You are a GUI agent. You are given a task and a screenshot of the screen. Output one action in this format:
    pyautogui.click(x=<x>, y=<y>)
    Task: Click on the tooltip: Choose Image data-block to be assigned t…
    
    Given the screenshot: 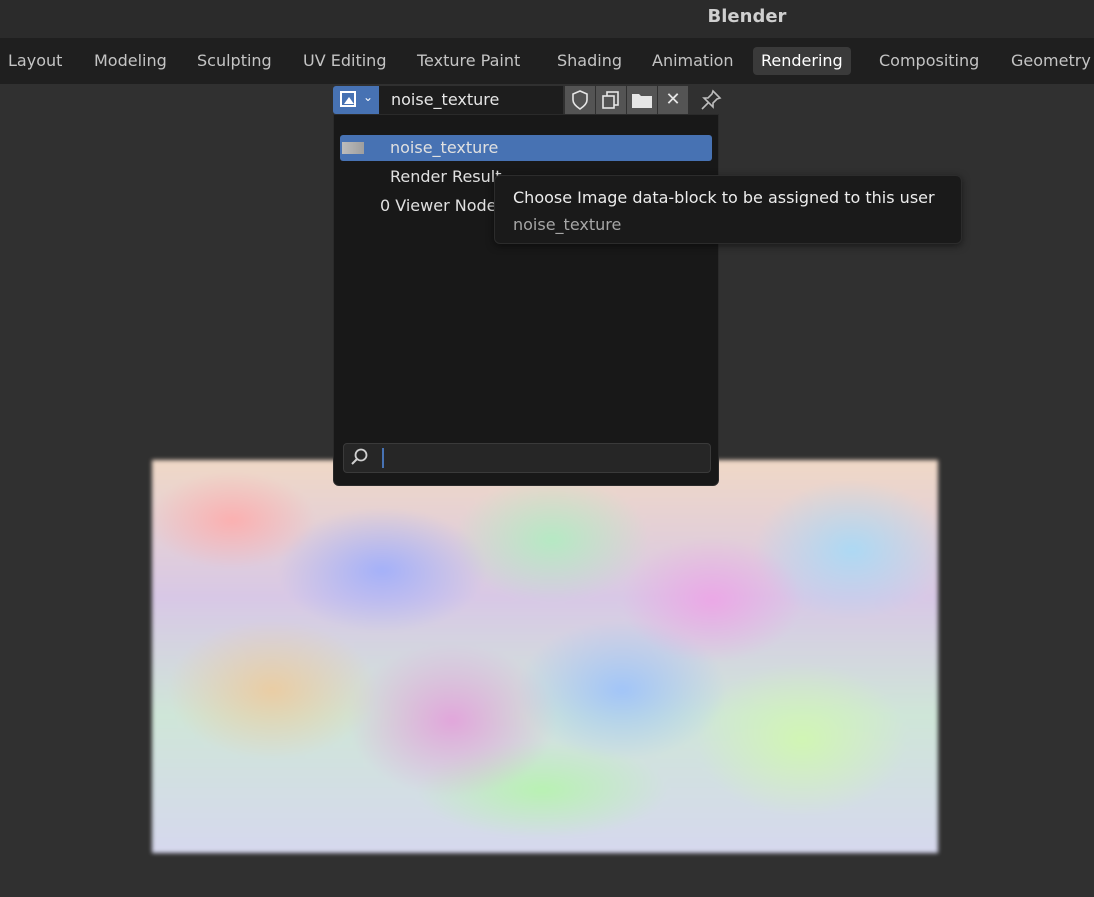 What is the action you would take?
    pyautogui.click(x=728, y=209)
    